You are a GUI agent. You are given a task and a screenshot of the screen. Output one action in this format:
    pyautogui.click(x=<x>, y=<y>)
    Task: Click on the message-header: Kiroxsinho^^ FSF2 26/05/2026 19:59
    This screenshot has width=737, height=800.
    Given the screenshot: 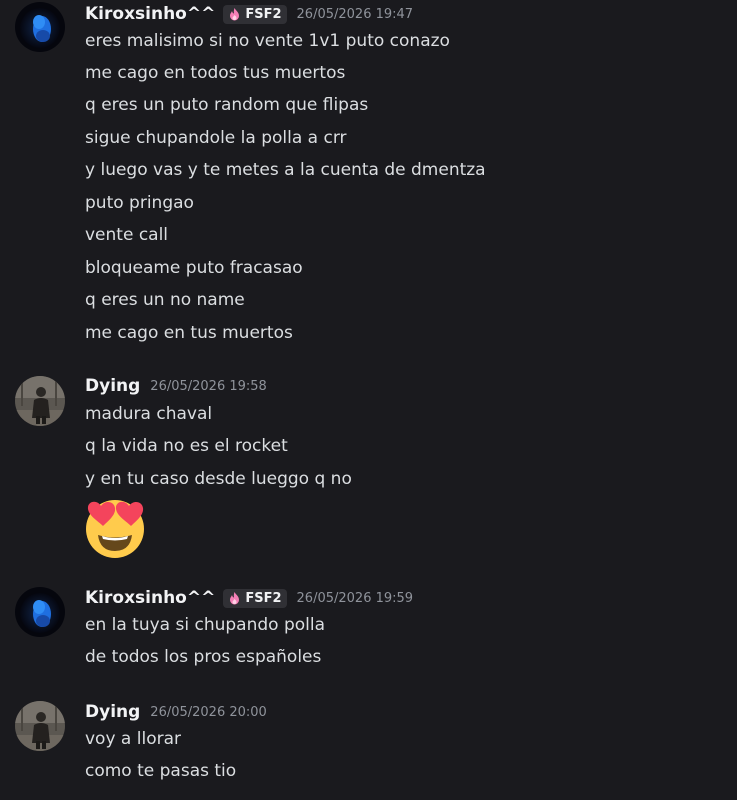 What is the action you would take?
    pyautogui.click(x=249, y=598)
    